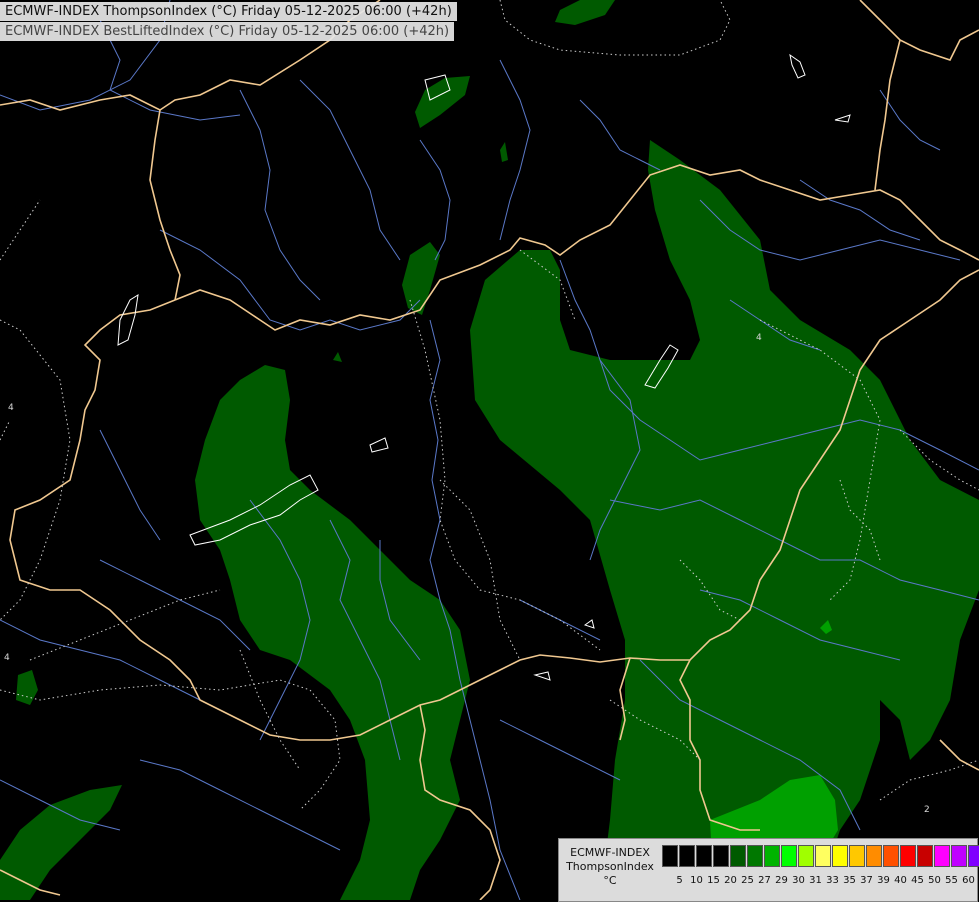 Image resolution: width=979 pixels, height=902 pixels. I want to click on legend-tick-label: 5, so click(679, 880).